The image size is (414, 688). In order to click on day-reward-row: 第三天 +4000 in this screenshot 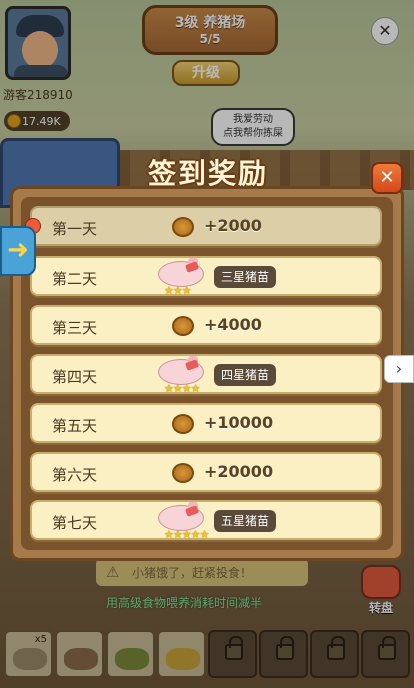, I will do `click(206, 325)`.